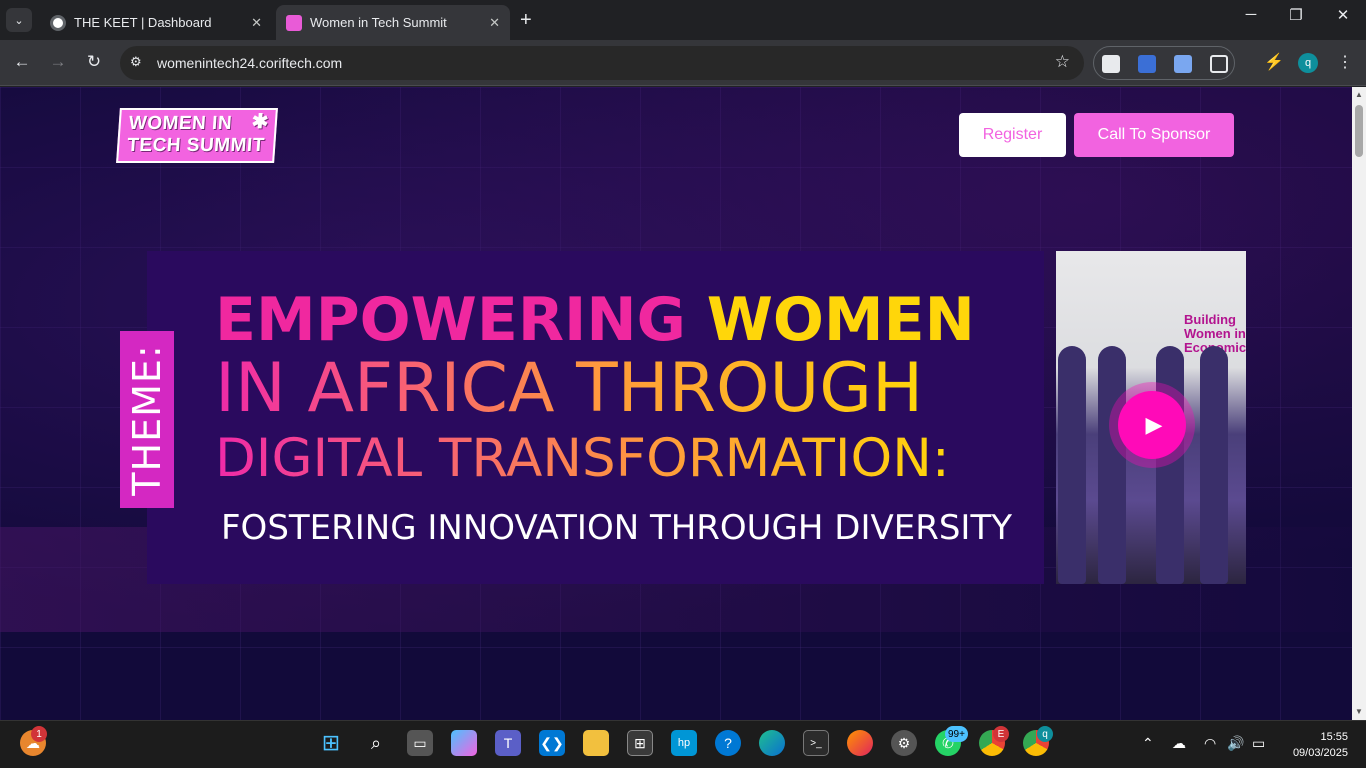 This screenshot has width=1366, height=768. Describe the element at coordinates (331, 743) in the screenshot. I see `start-icon: ⊞` at that location.